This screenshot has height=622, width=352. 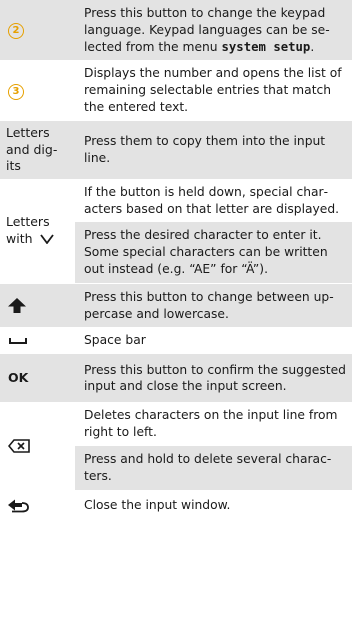 I want to click on number-2-circle-icon: 2, so click(x=16, y=31).